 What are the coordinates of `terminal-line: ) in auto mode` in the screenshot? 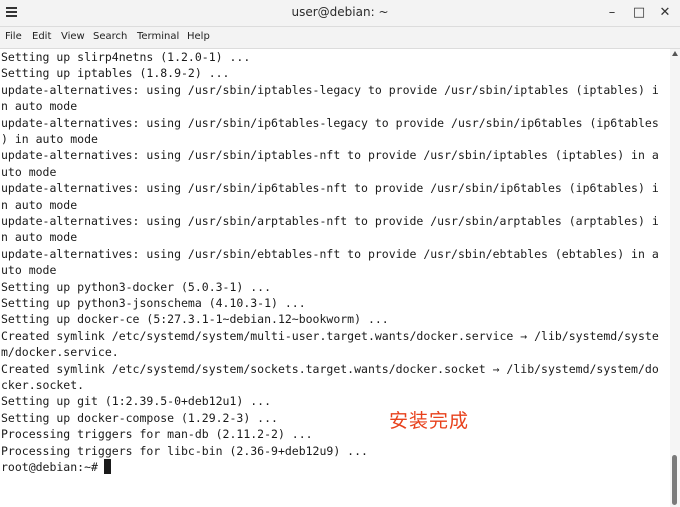 It's located at (49, 139).